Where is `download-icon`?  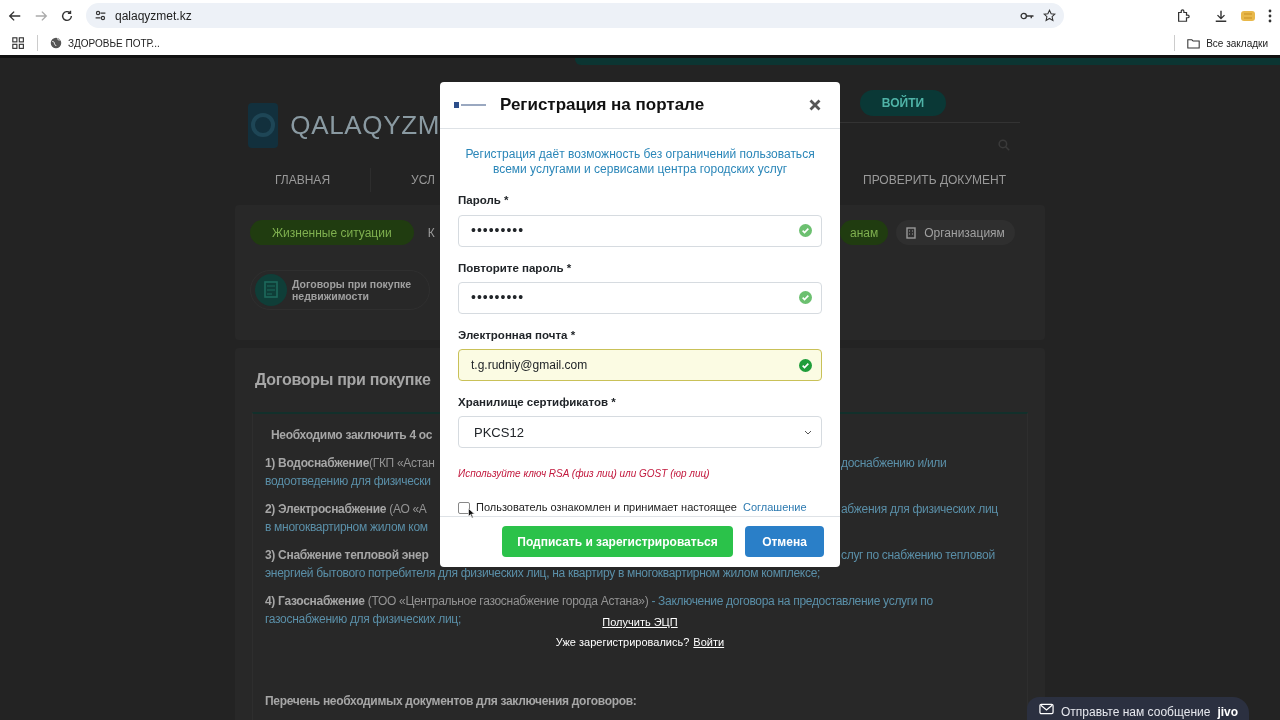 download-icon is located at coordinates (1221, 15).